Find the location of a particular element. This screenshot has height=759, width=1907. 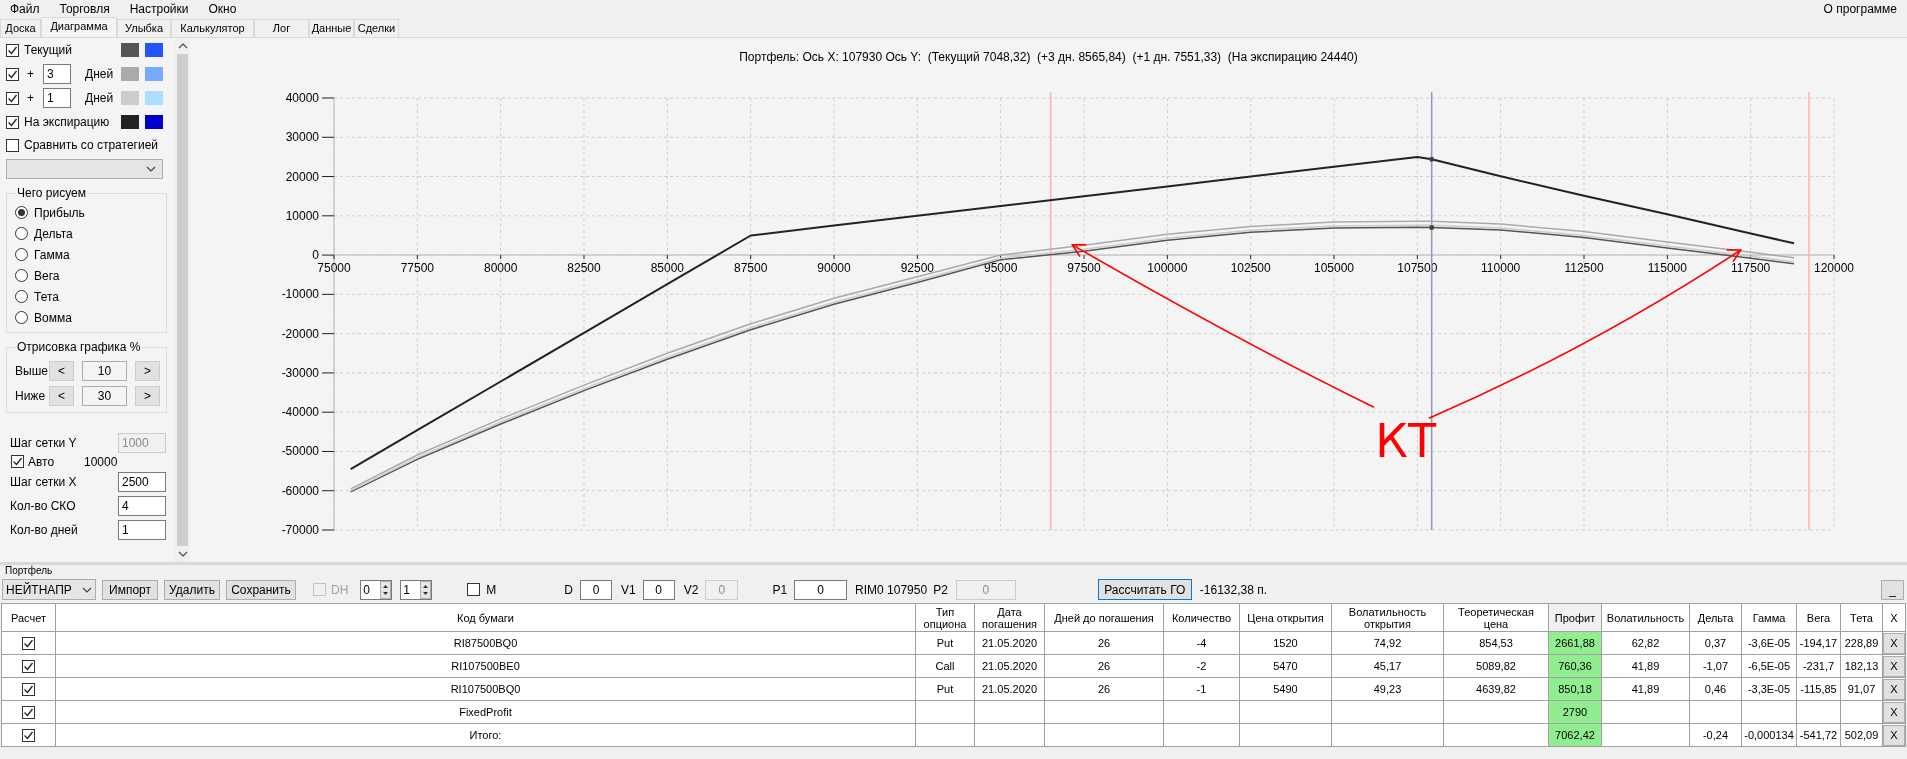

tab: Калькулятор is located at coordinates (212, 28).